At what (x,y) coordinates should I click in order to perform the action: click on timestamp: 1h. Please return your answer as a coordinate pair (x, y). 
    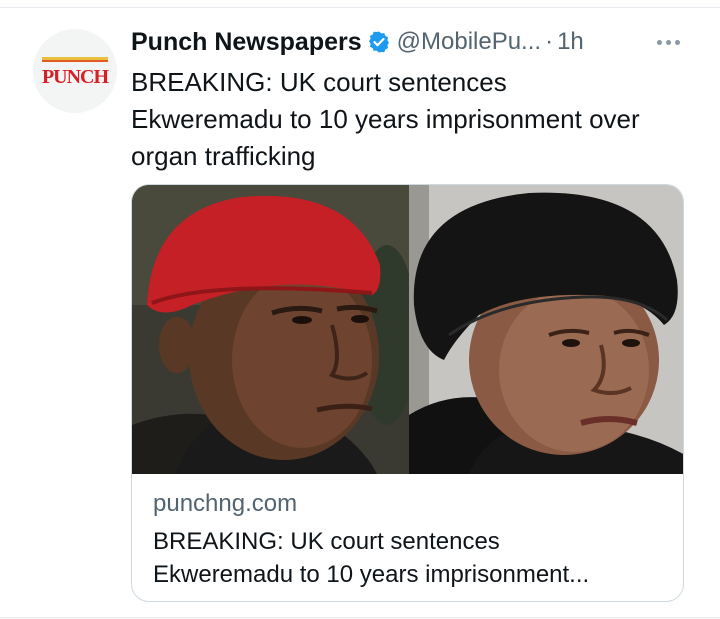
    Looking at the image, I should click on (570, 42).